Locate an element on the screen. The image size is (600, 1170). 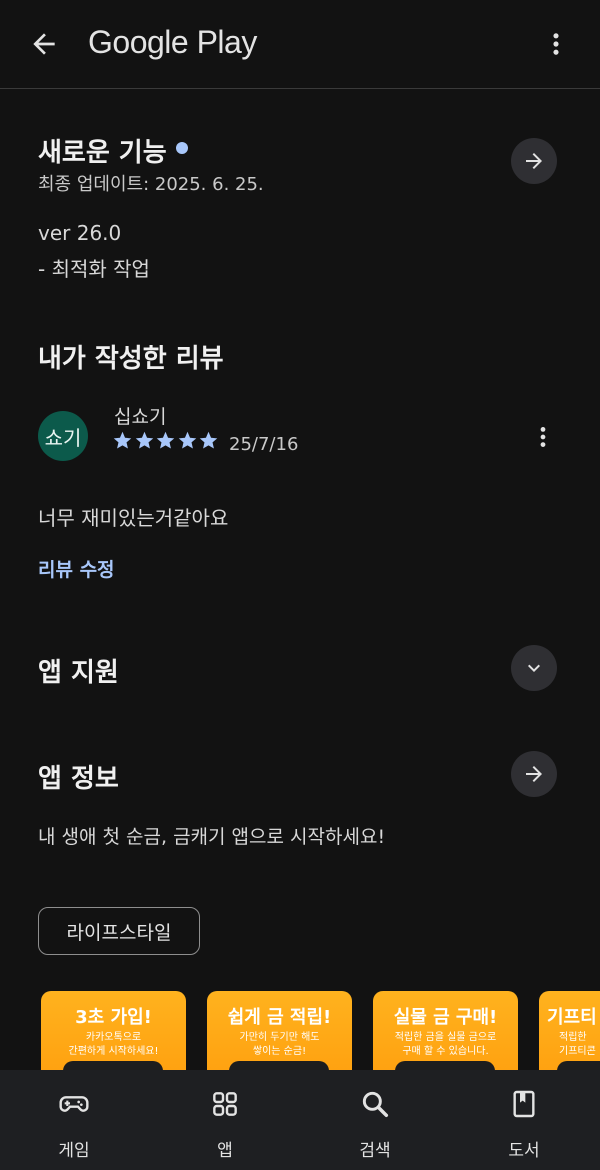
top-app-bar: Google Play is located at coordinates (300, 44).